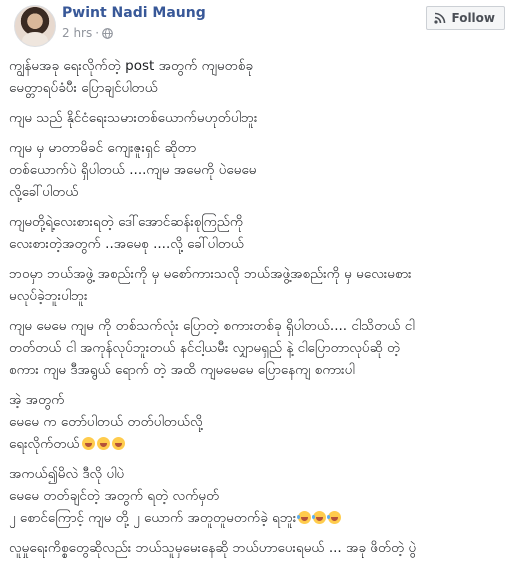 This screenshot has height=567, width=517. I want to click on globe-icon, so click(107, 33).